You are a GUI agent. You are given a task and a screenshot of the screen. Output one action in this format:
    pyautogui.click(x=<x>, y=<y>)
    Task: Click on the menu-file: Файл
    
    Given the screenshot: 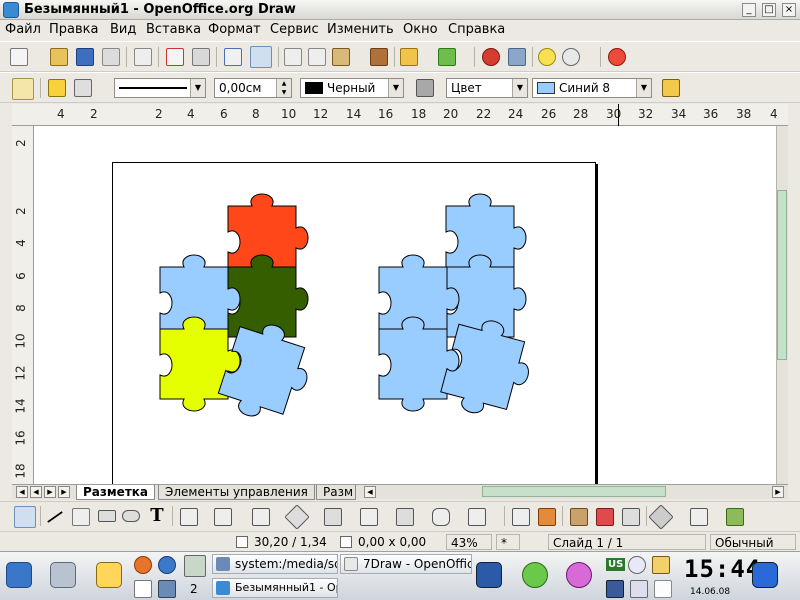 What is the action you would take?
    pyautogui.click(x=23, y=29)
    